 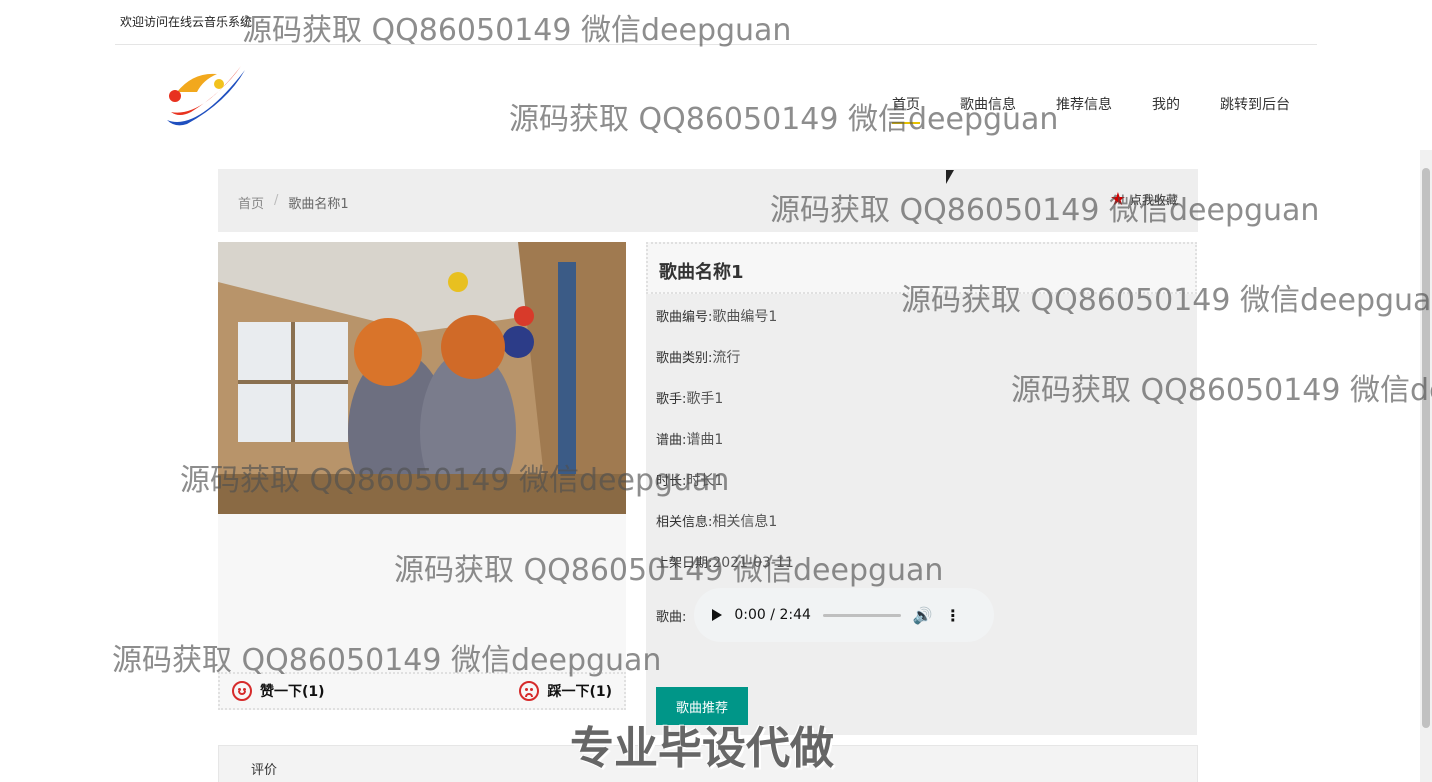 What do you see at coordinates (292, 692) in the screenshot?
I see `like-label: 赞一下(1)` at bounding box center [292, 692].